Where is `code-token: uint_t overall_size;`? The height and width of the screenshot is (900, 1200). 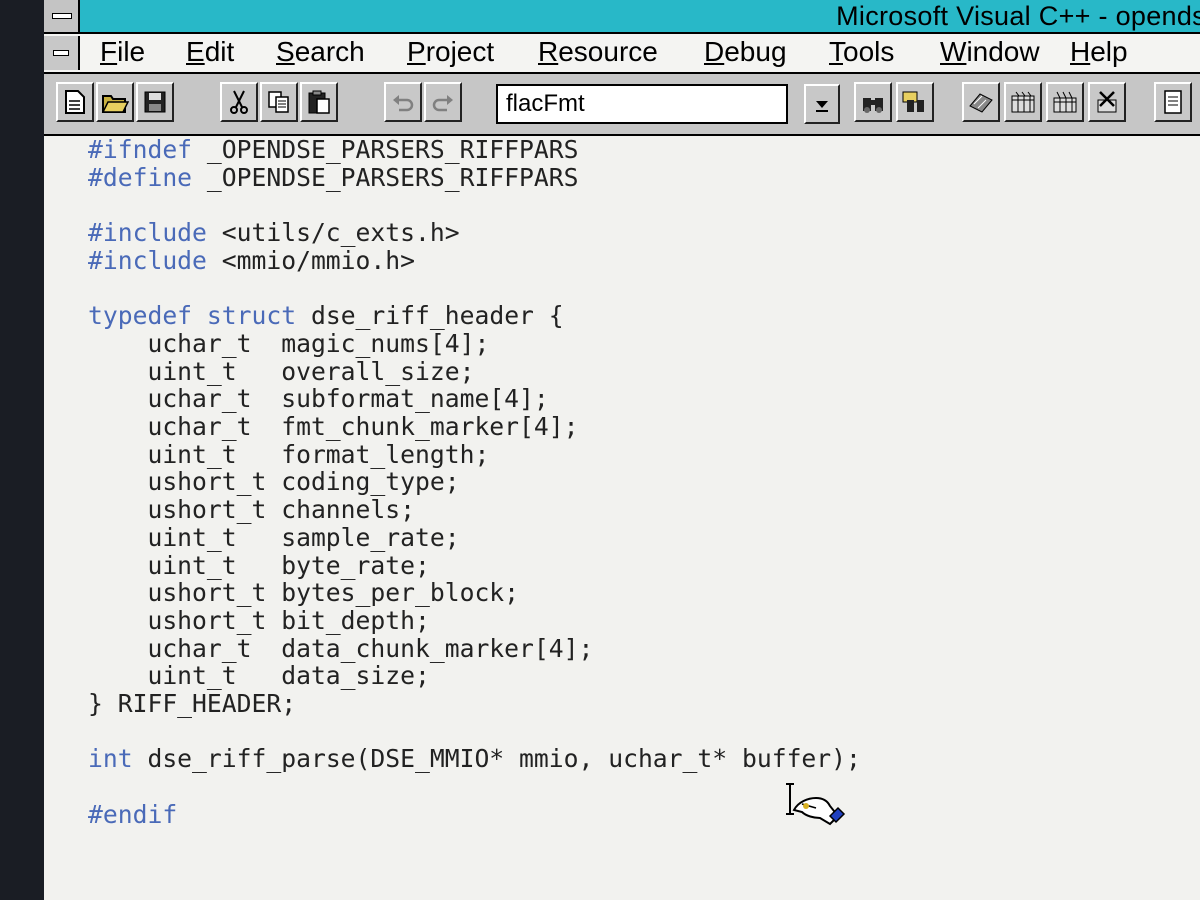 code-token: uint_t overall_size; is located at coordinates (281, 371).